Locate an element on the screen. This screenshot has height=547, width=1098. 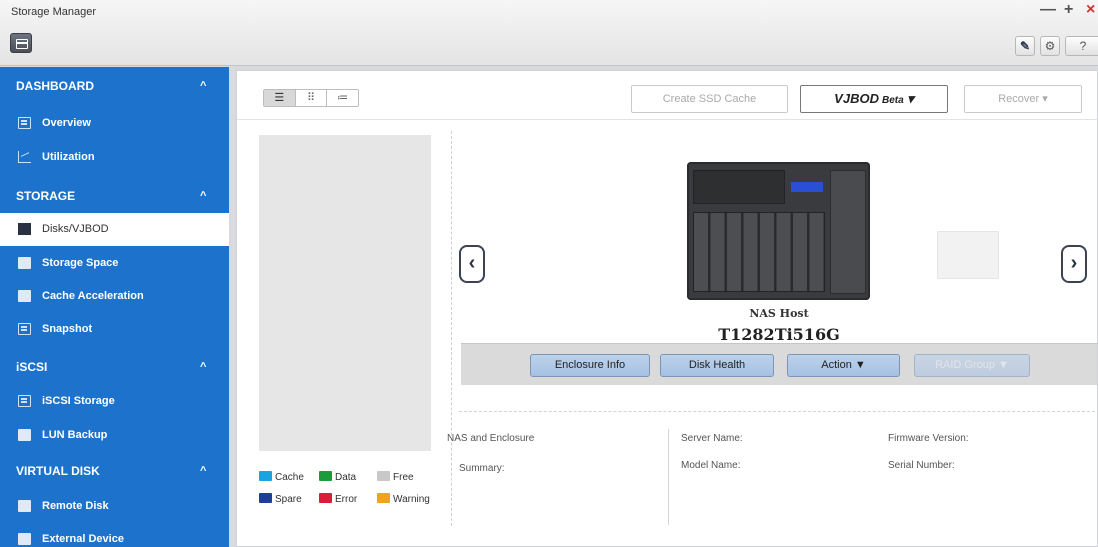
disk-overview-panel is located at coordinates (345, 293).